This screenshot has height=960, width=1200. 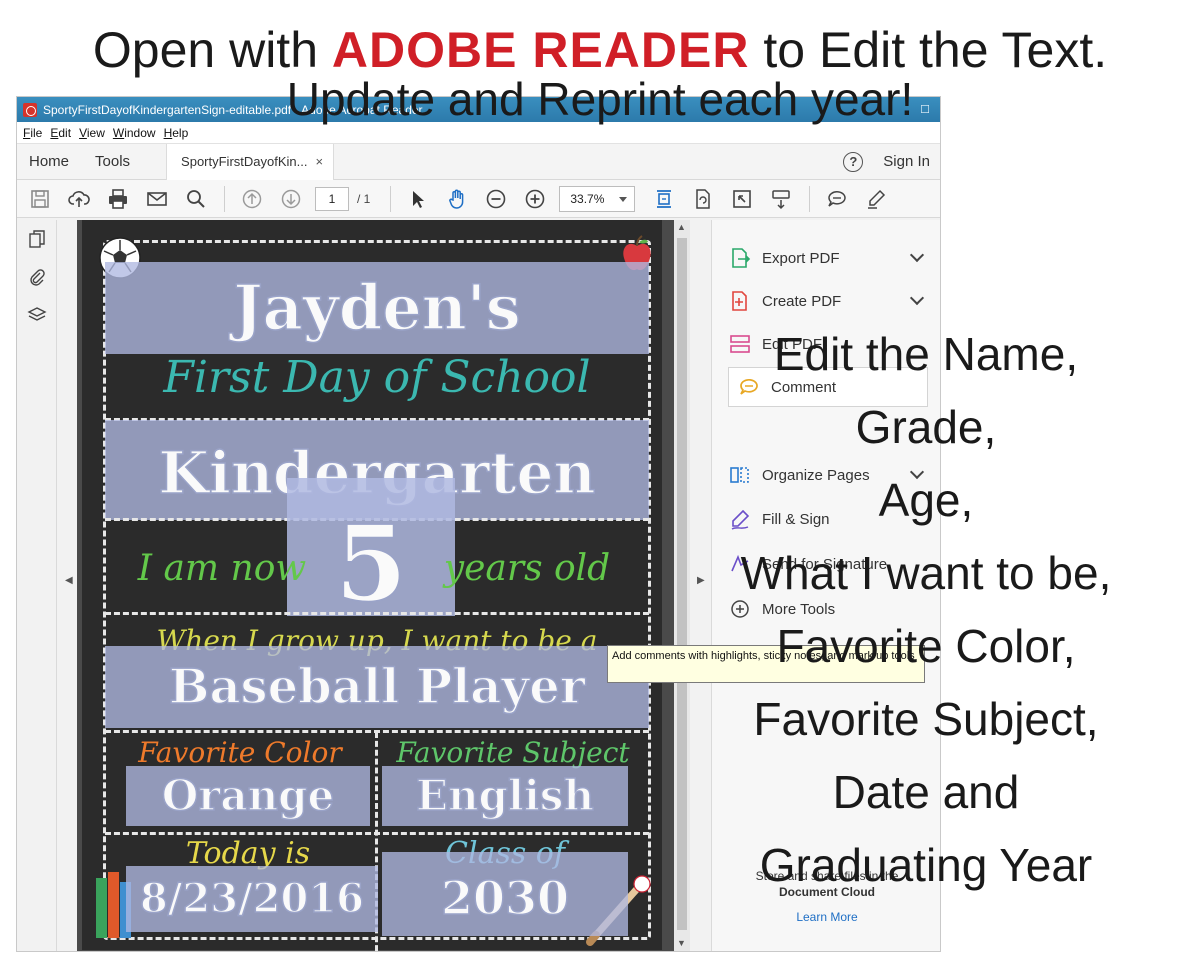 I want to click on search-icon, so click(x=196, y=199).